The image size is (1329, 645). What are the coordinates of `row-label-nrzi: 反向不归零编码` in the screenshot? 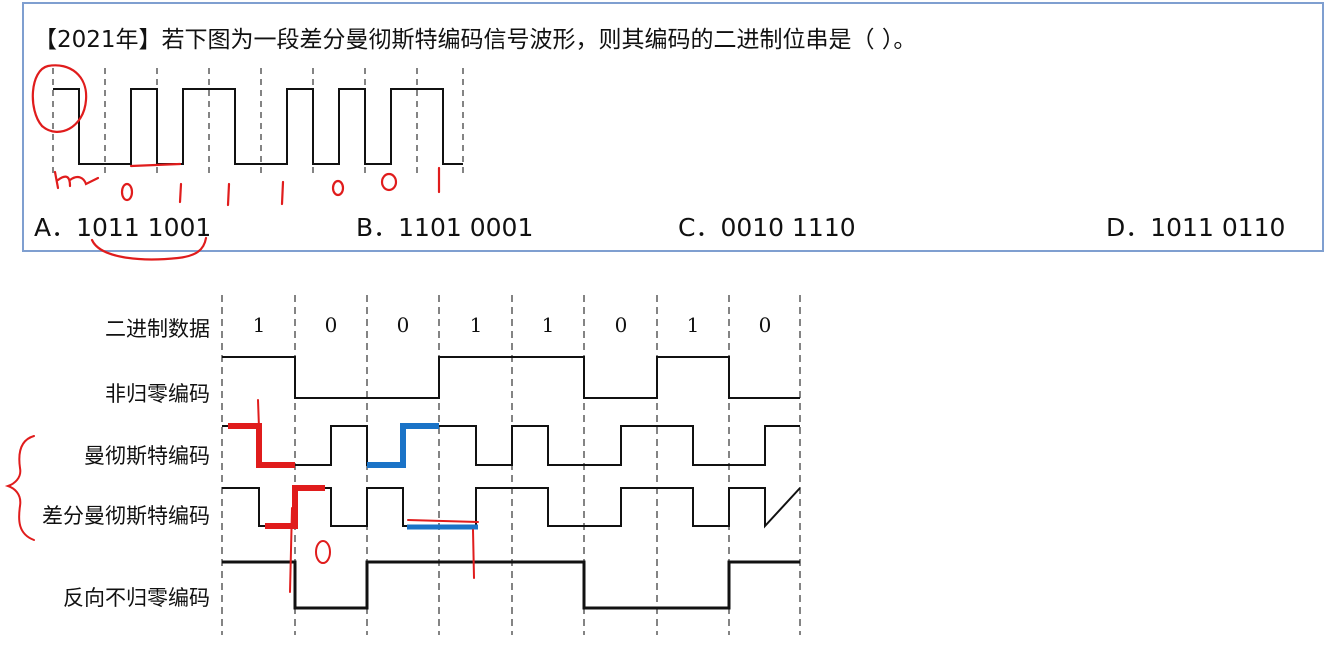 It's located at (136, 598).